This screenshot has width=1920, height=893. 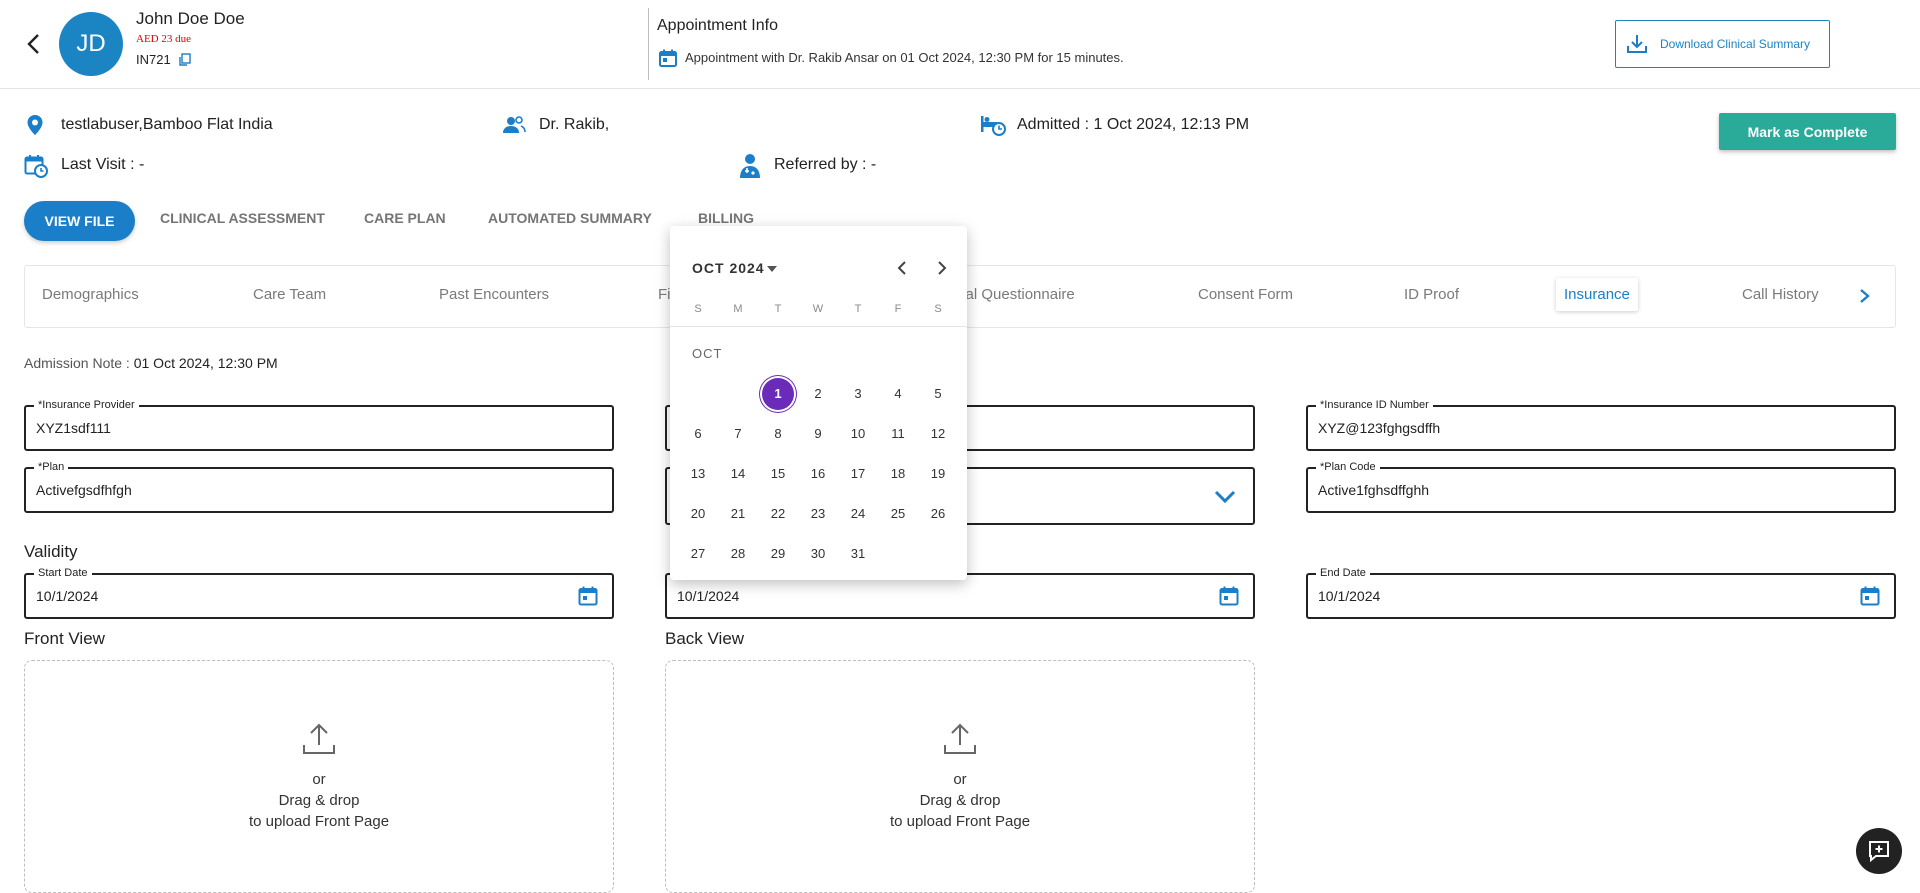 I want to click on calendar-day: 23, so click(x=818, y=514).